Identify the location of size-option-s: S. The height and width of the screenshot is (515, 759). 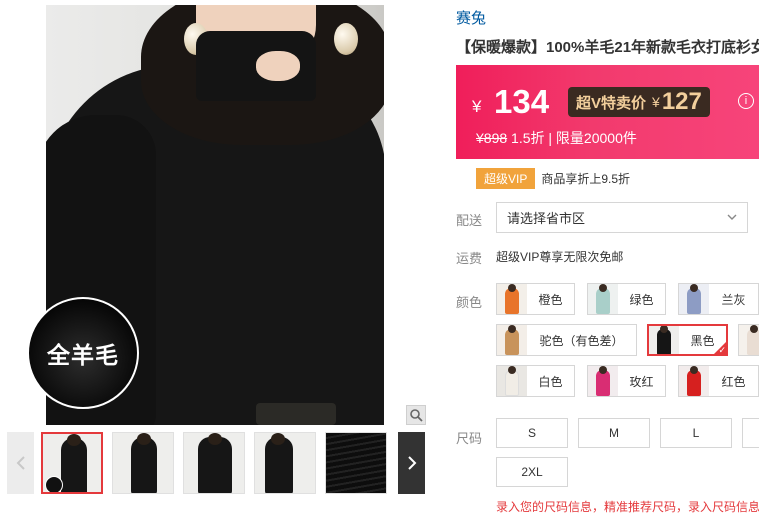
(532, 433).